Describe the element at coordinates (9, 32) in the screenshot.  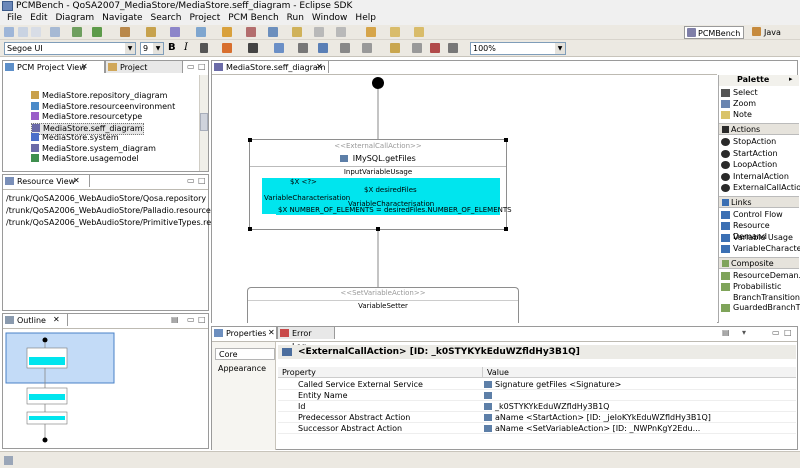
I see `new-icon` at that location.